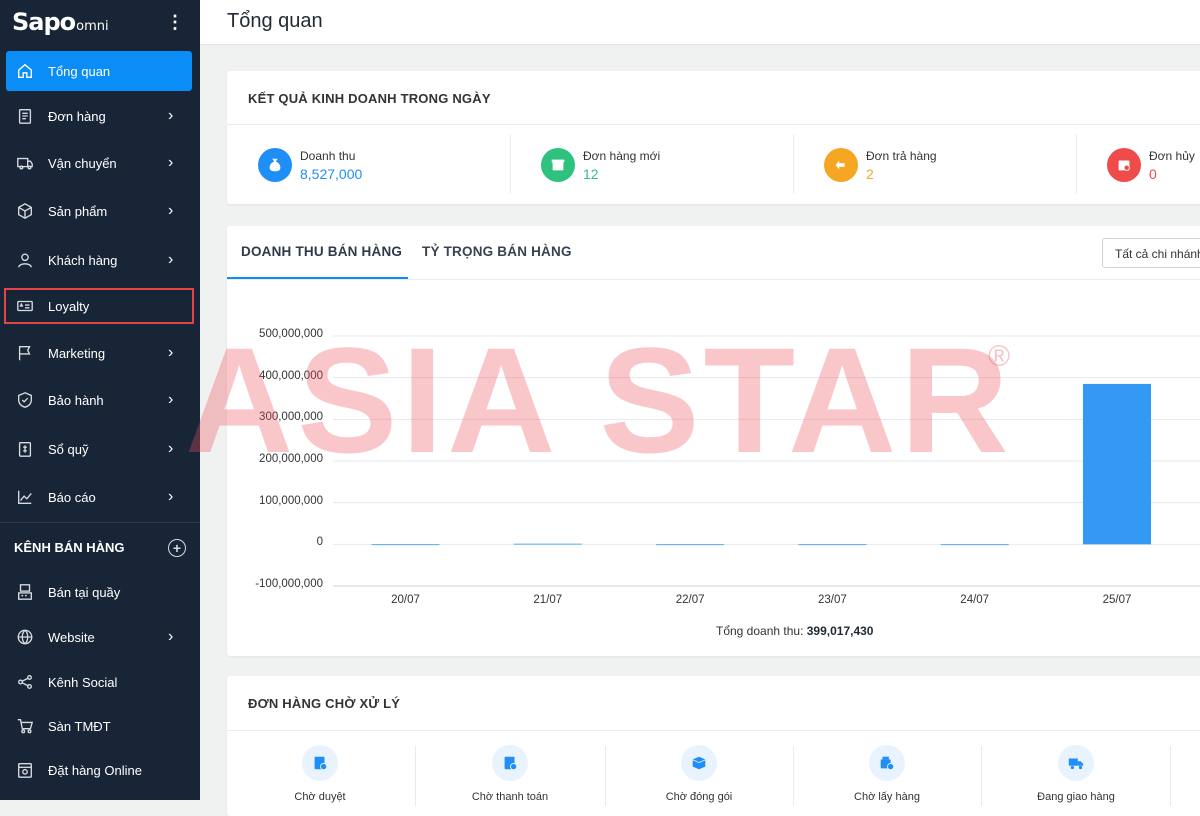 This screenshot has height=816, width=1200. I want to click on sidebar-item-loyalty: Loyalty, so click(99, 306).